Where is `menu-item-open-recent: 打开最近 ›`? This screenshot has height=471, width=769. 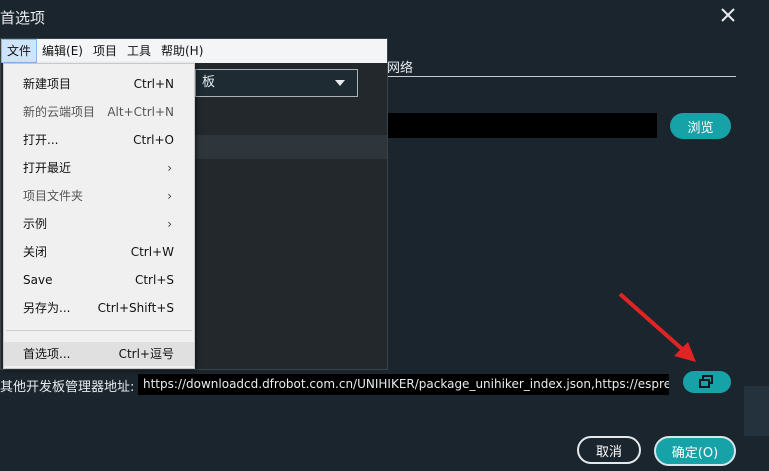 menu-item-open-recent: 打开最近 › is located at coordinates (99, 168).